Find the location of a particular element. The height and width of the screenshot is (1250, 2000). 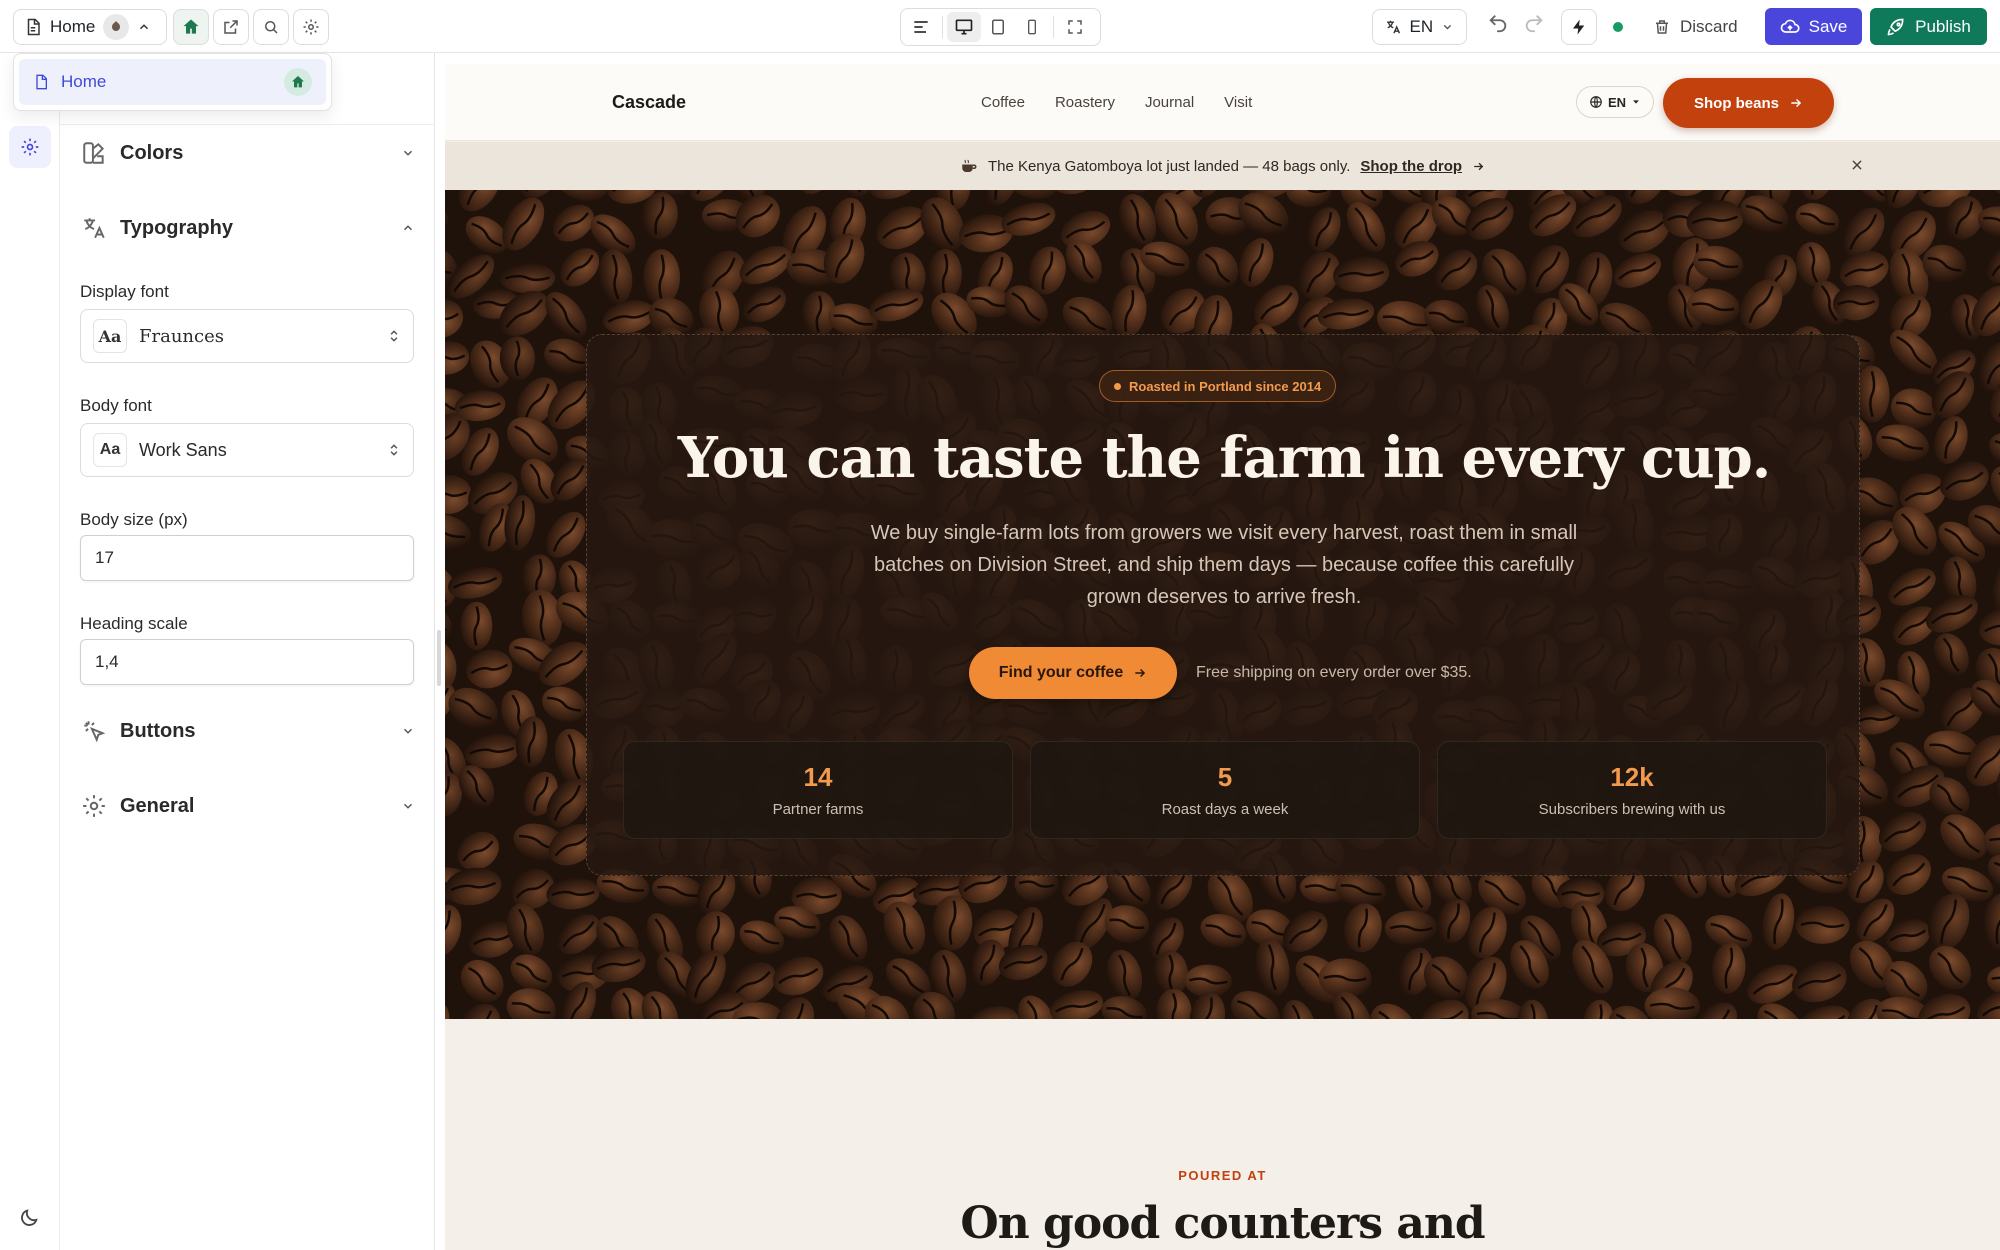

page-settings-button is located at coordinates (311, 27).